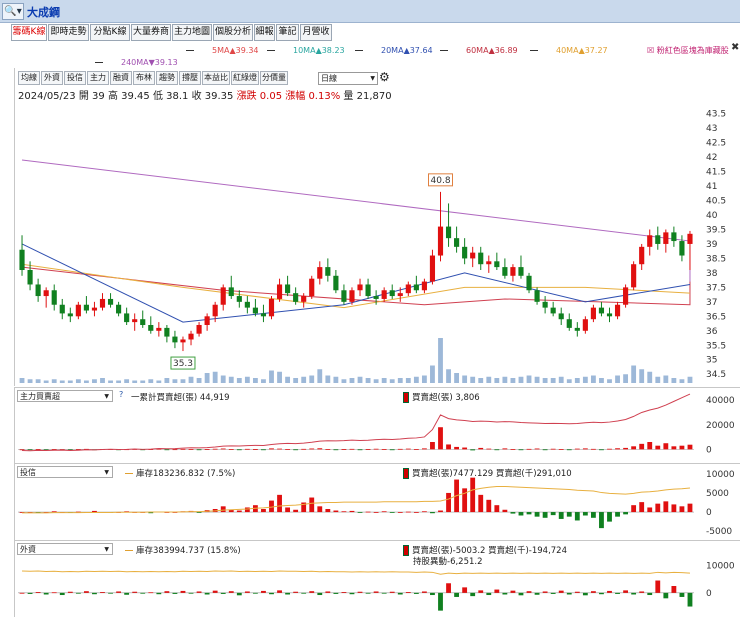 The width and height of the screenshot is (740, 617). Describe the element at coordinates (716, 173) in the screenshot. I see `price-tick: 41.5` at that location.